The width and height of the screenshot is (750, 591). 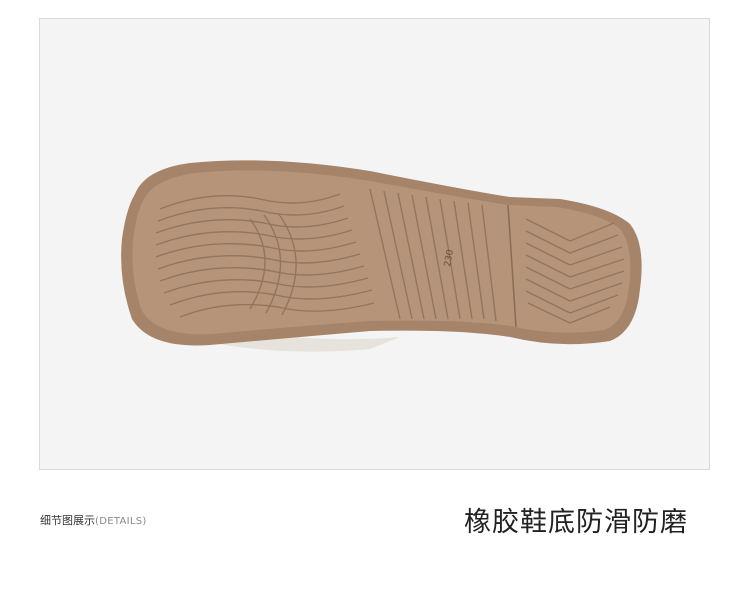 I want to click on details-caption: 细节图展示(DETAILS), so click(x=93, y=520).